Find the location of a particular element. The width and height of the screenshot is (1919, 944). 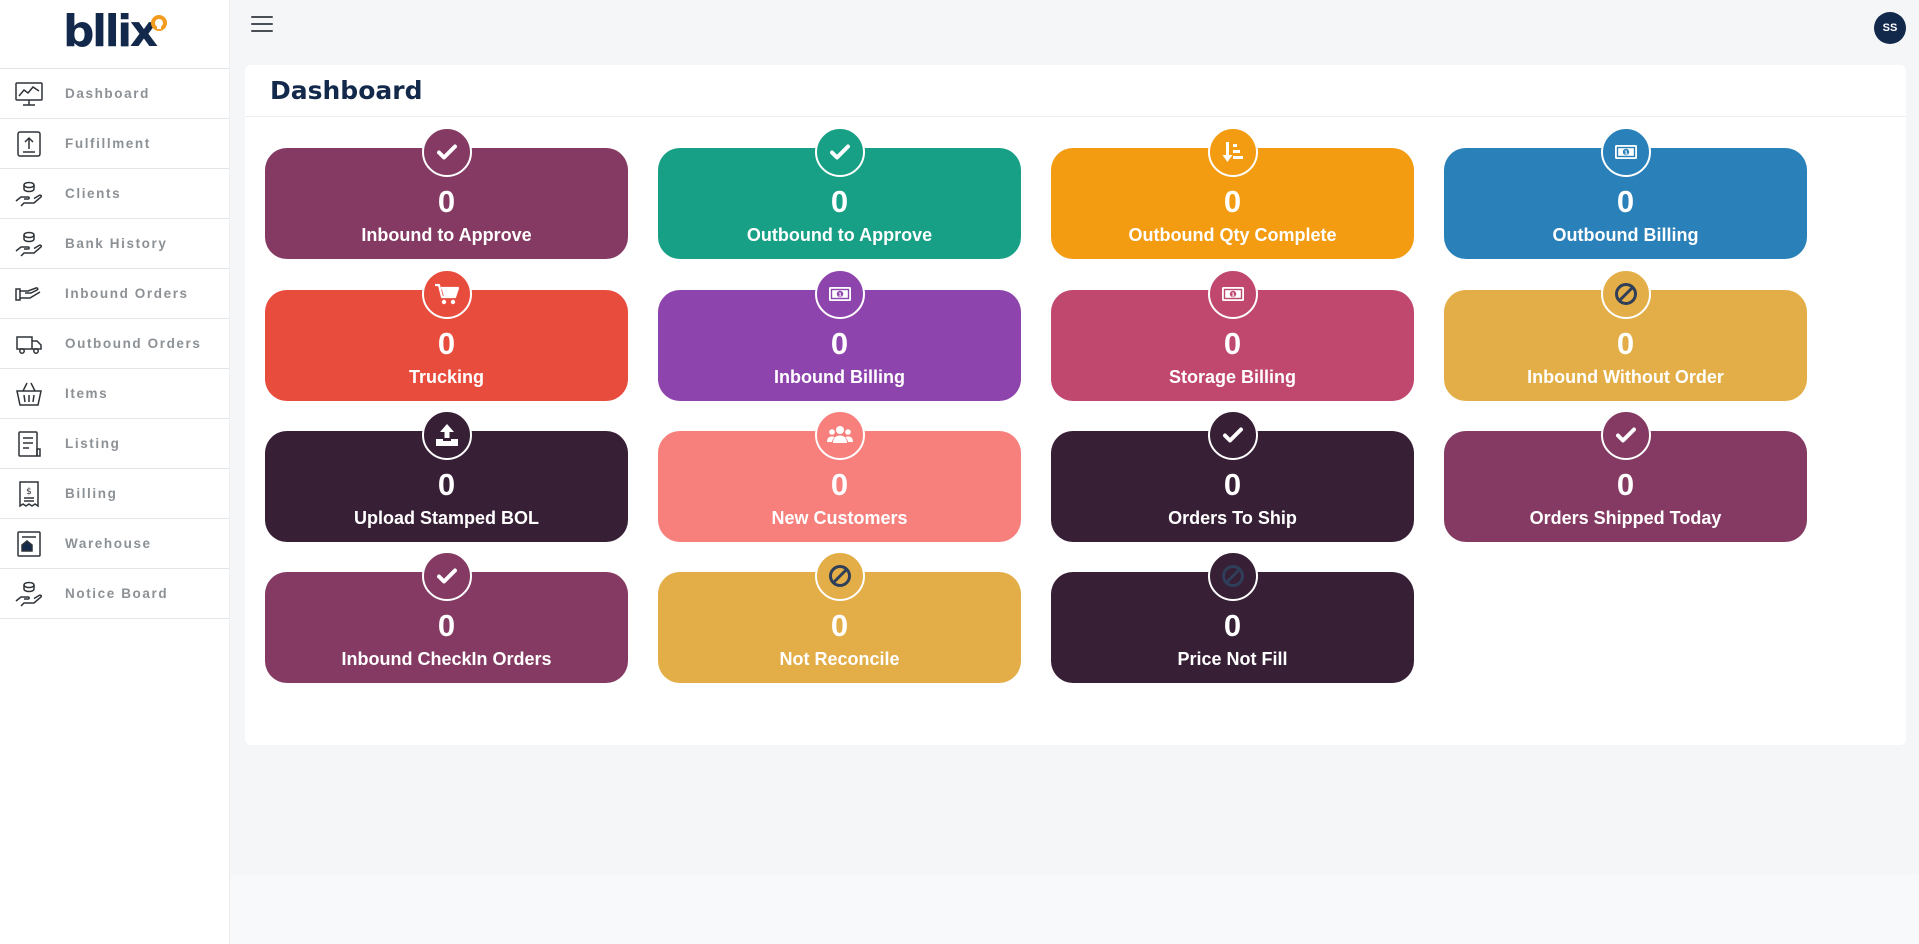

tile-price-not-fill: 0 Price Not Fill is located at coordinates (1232, 617).